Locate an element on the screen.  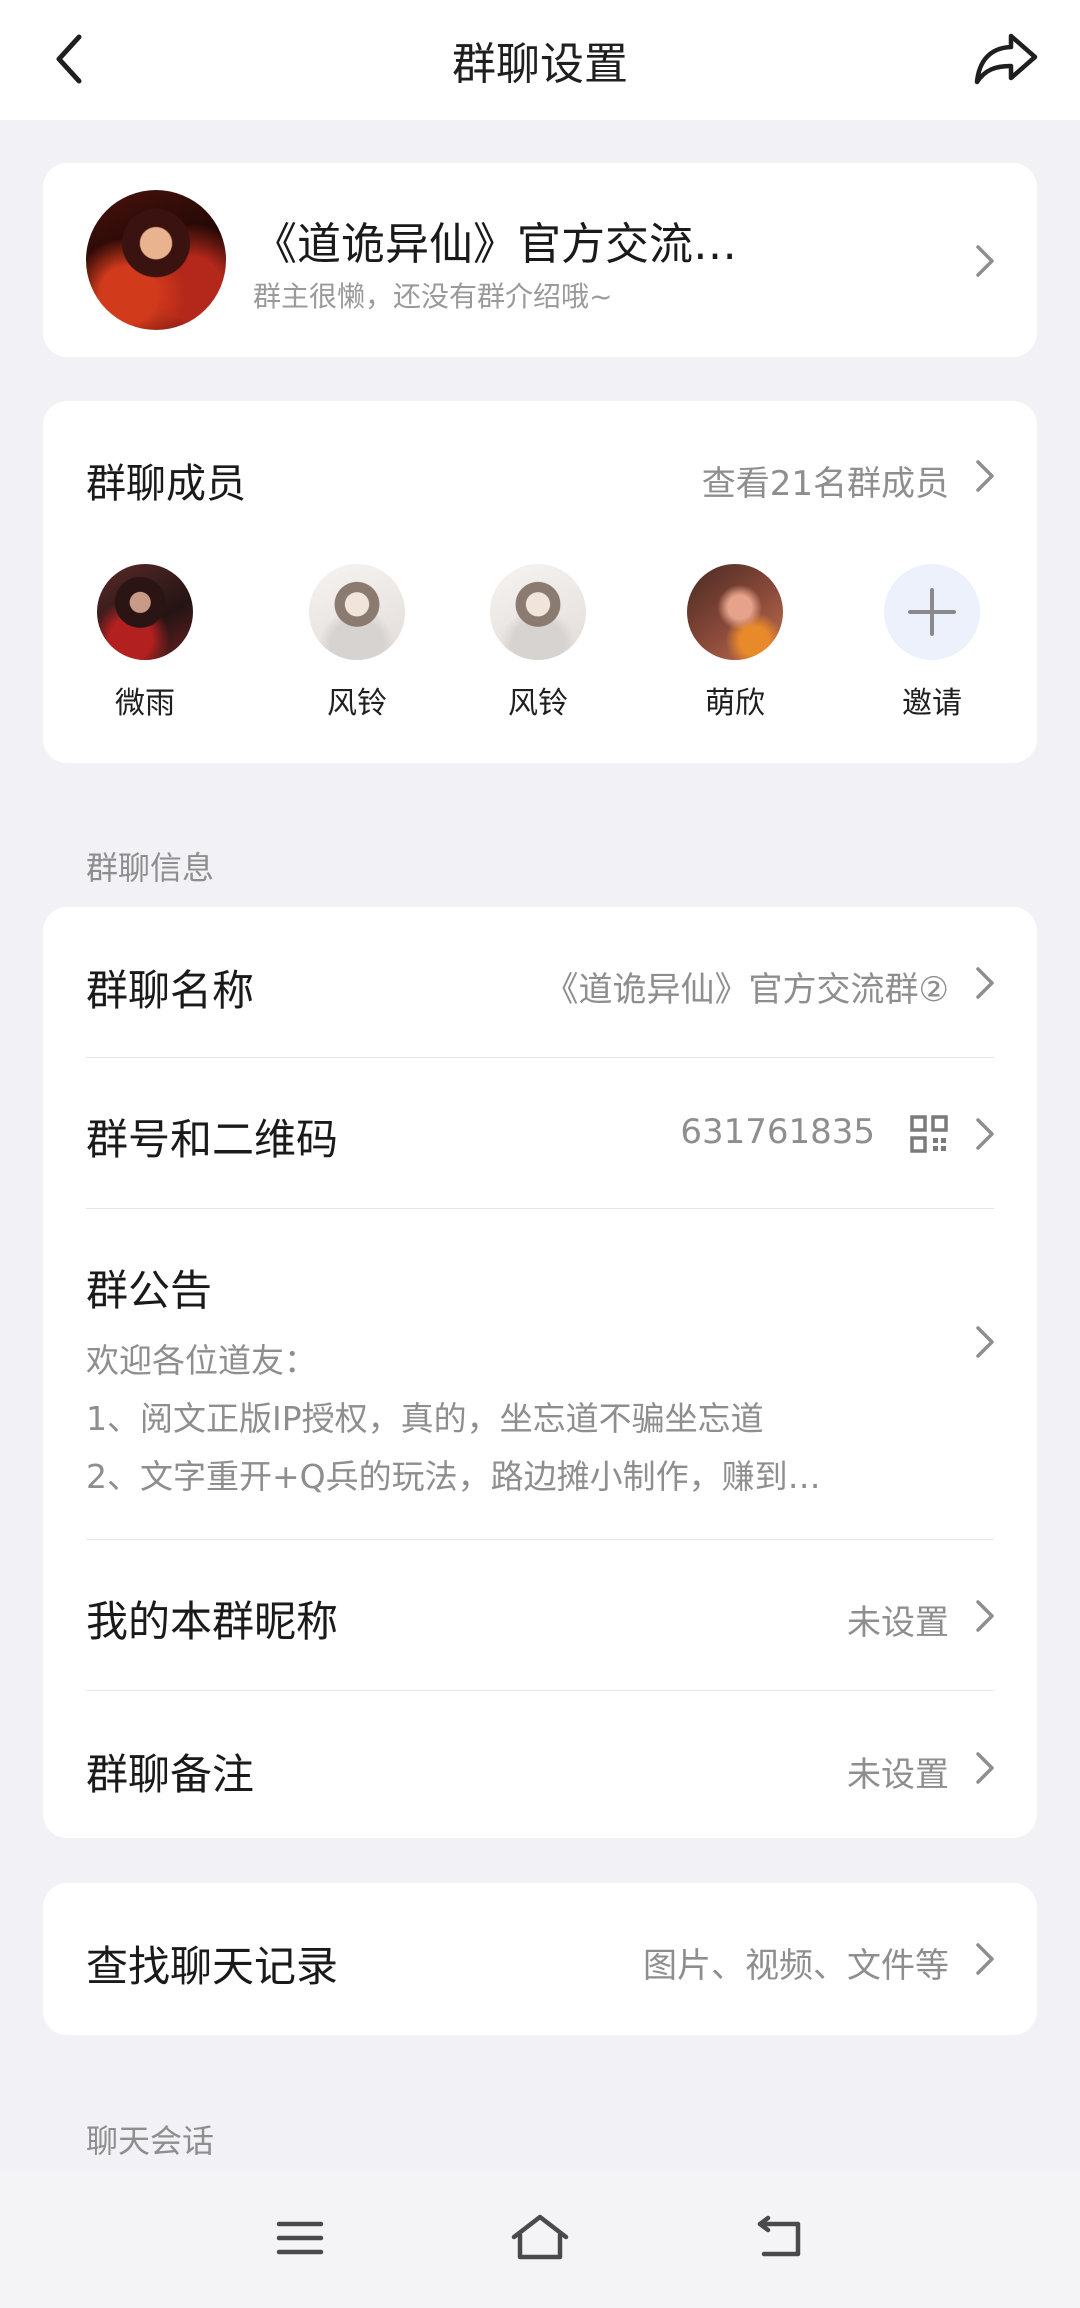
group-profile-card: 《道诡异仙》官方交流… 群主很懒，还没有群介绍哦~ is located at coordinates (540, 260).